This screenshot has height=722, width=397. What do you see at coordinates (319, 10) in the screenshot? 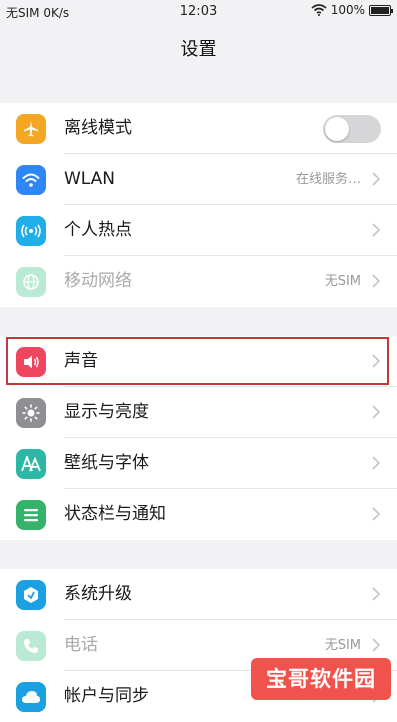
I see `wifi-signal-icon` at bounding box center [319, 10].